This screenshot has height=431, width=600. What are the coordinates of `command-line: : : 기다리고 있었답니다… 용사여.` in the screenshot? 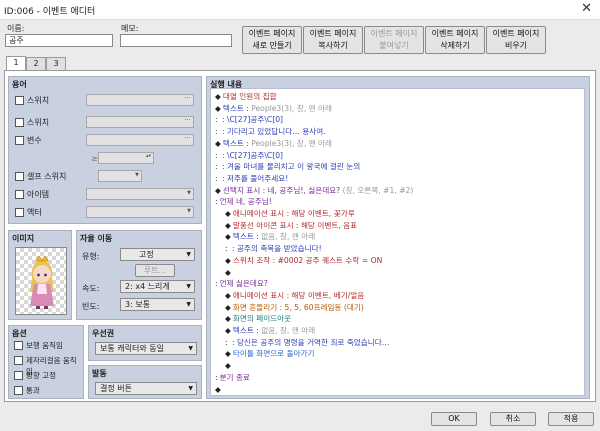 It's located at (270, 132).